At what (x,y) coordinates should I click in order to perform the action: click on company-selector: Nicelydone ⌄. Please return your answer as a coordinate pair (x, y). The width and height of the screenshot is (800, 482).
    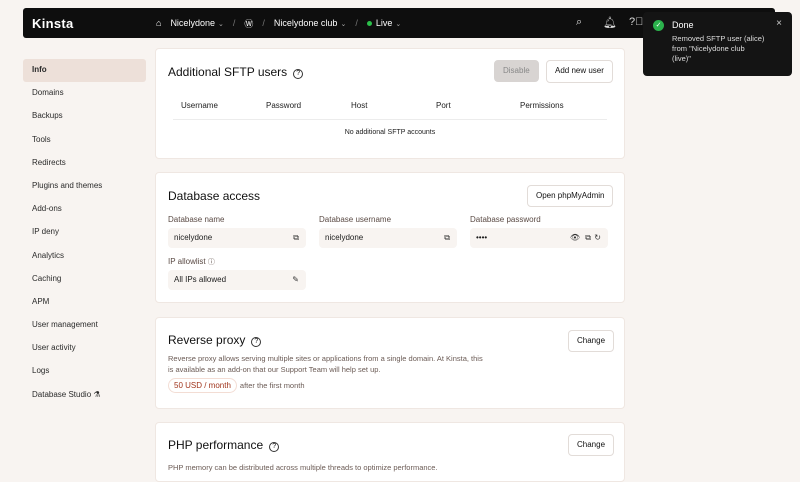
    Looking at the image, I should click on (196, 23).